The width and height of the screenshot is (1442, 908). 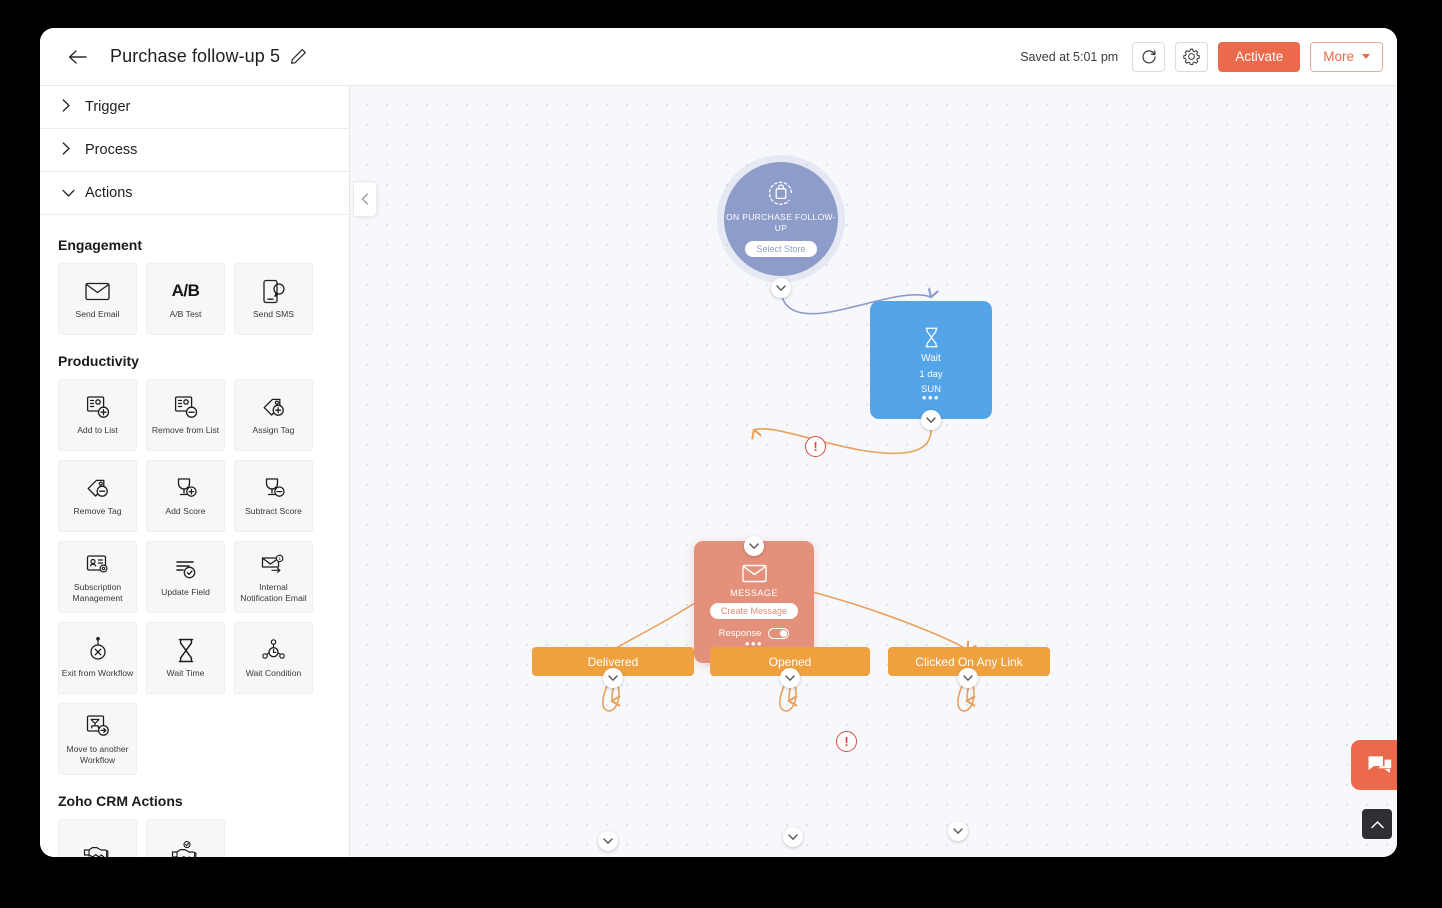 What do you see at coordinates (273, 299) in the screenshot?
I see `tile-send-sms: Send SMS` at bounding box center [273, 299].